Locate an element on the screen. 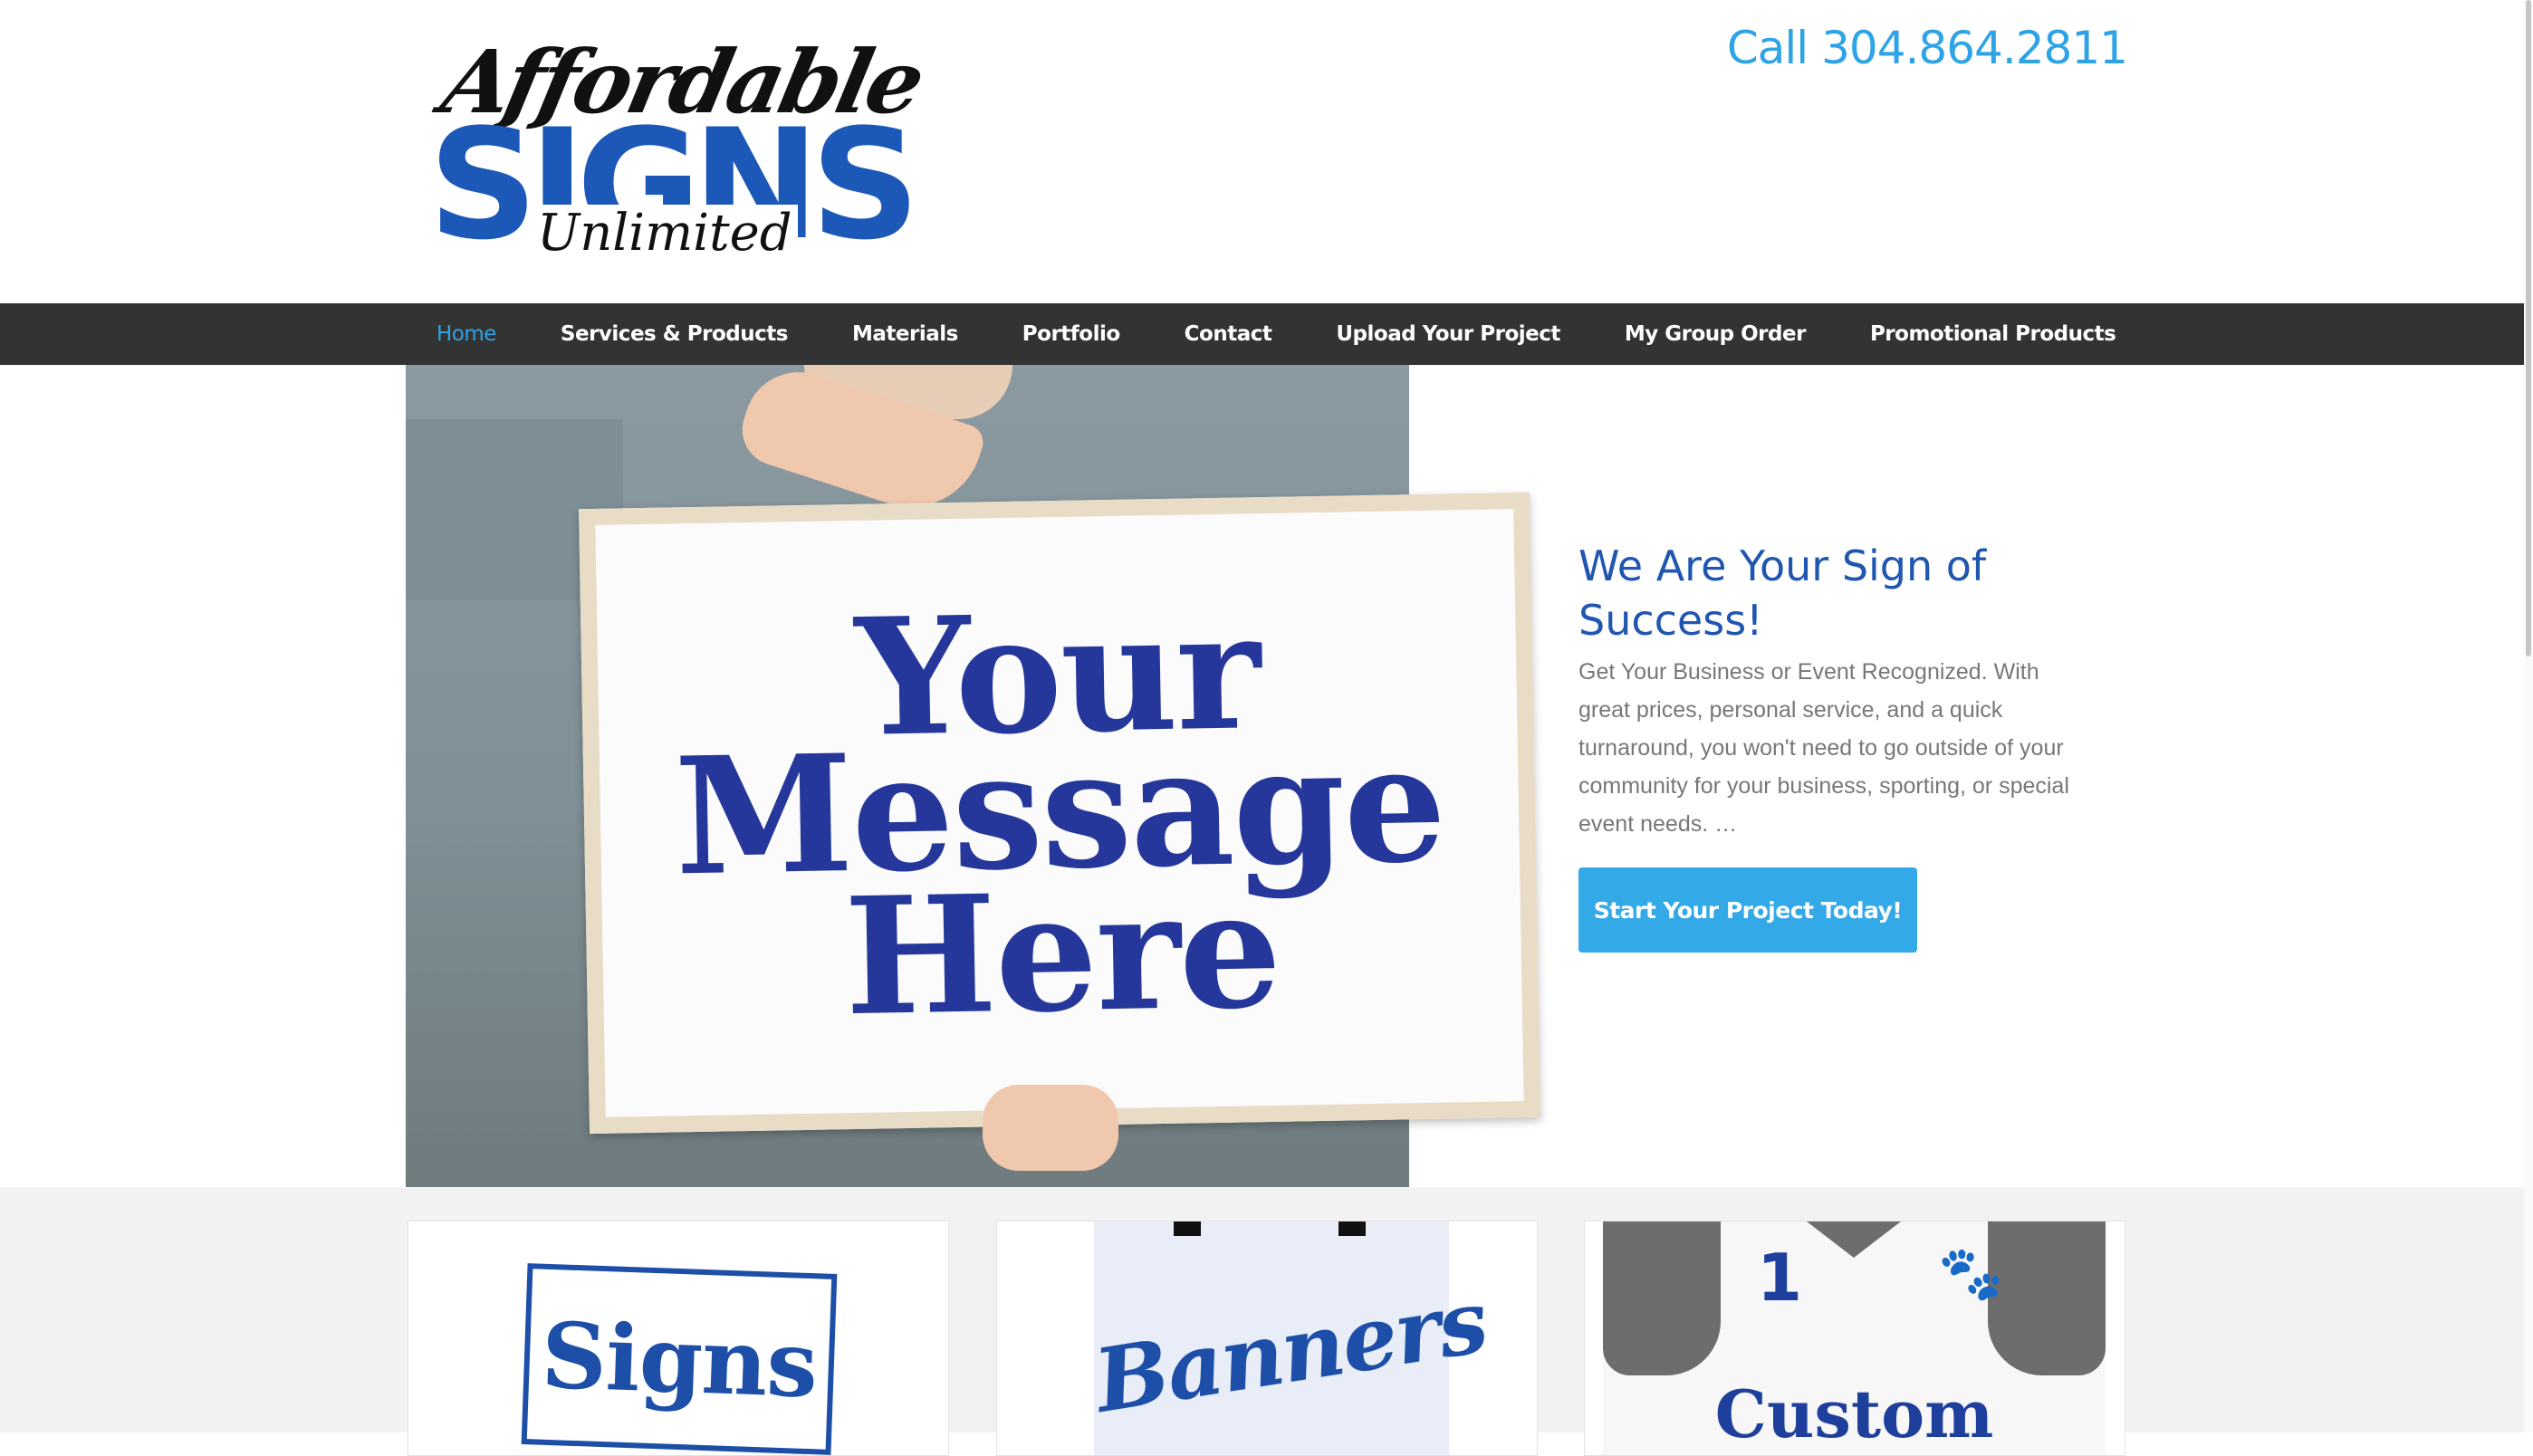 The width and height of the screenshot is (2533, 1456). product-card-signs: Signs is located at coordinates (678, 1338).